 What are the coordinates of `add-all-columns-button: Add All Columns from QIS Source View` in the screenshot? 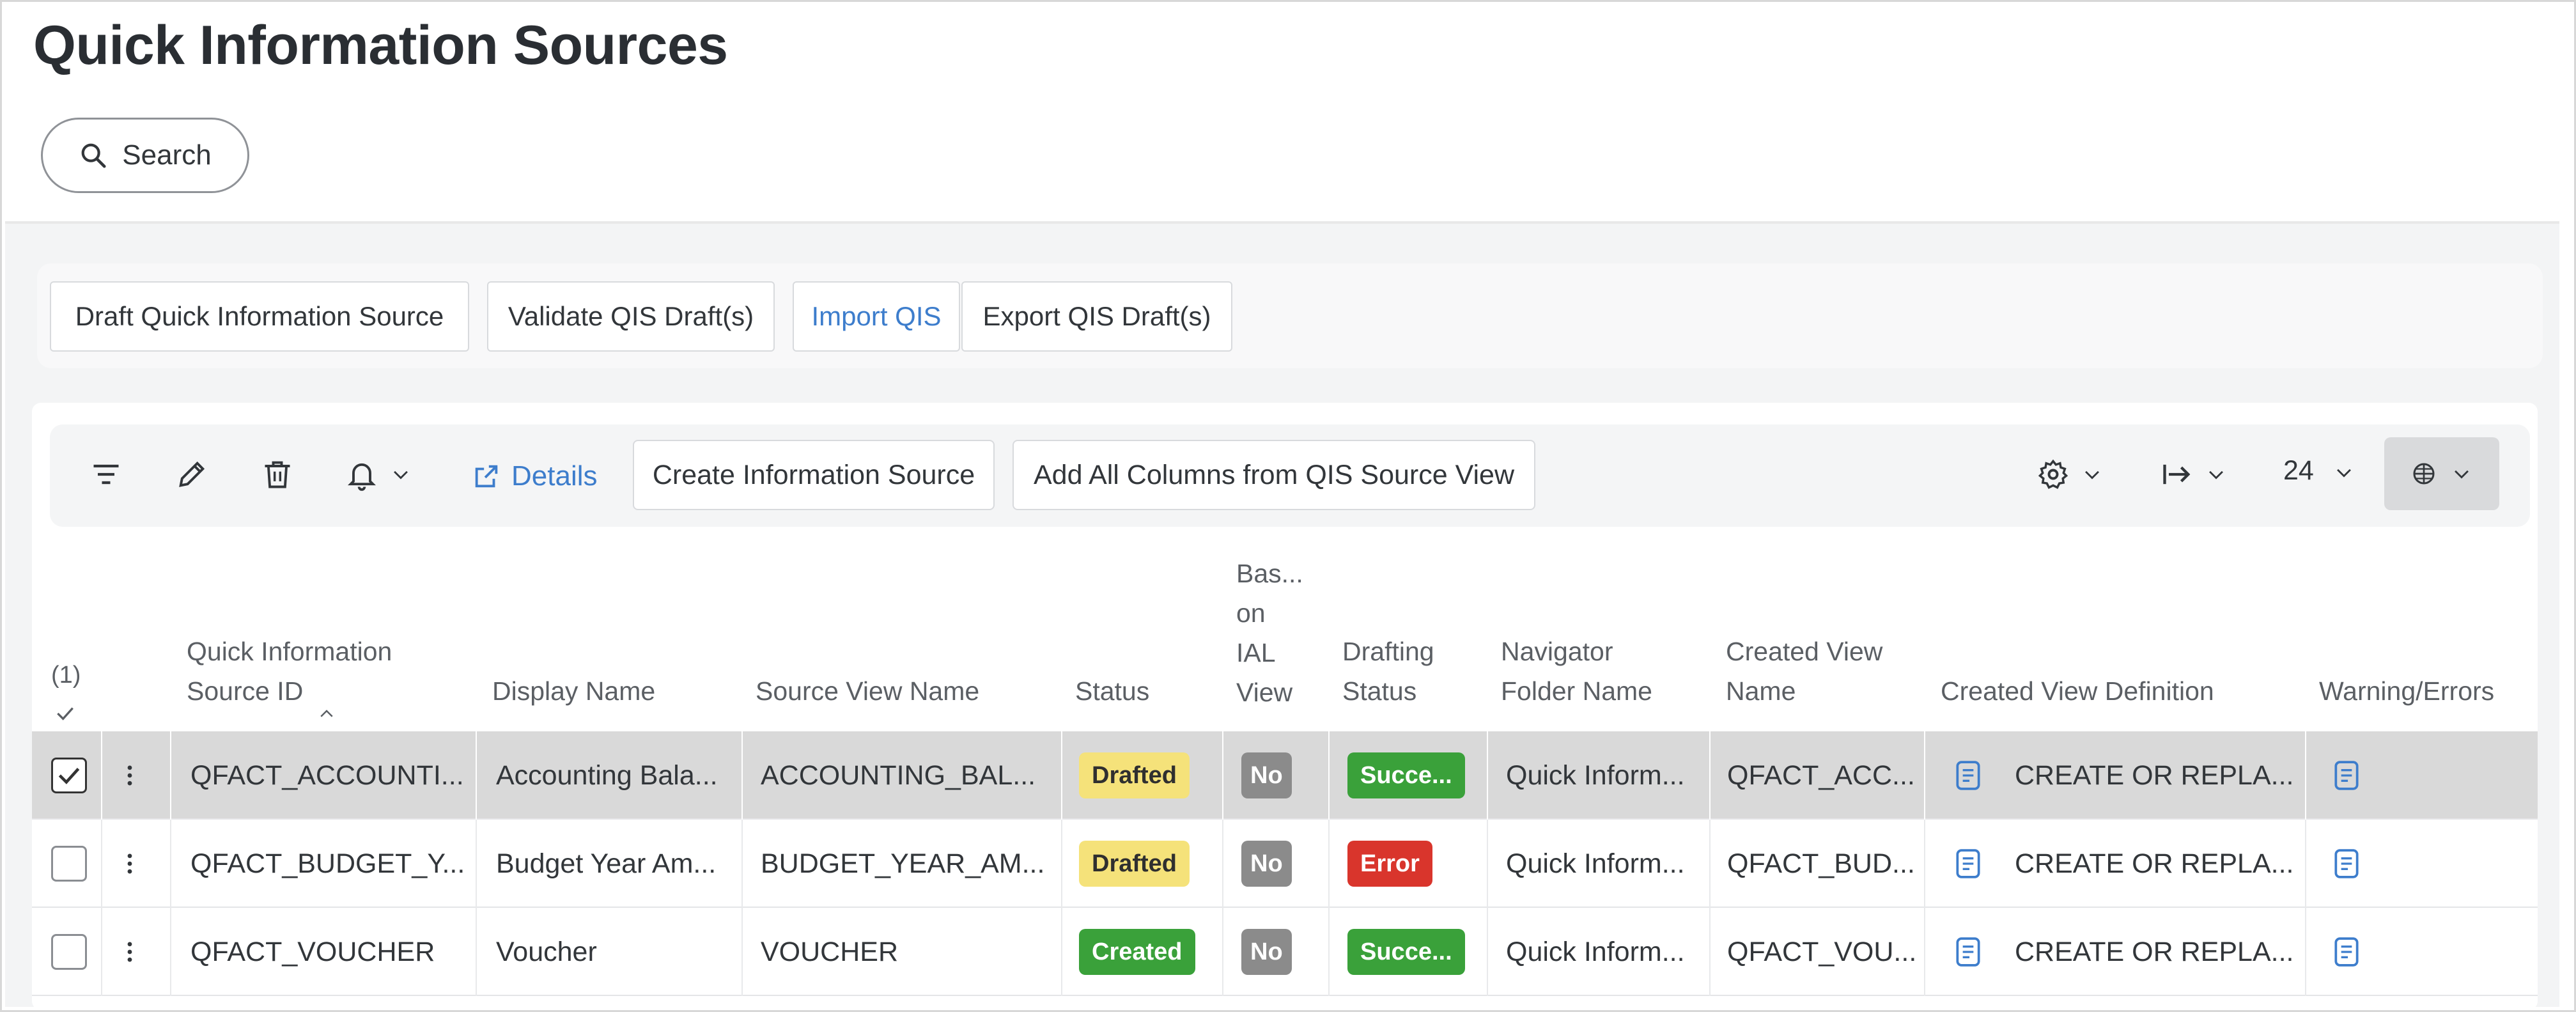 It's located at (1274, 475).